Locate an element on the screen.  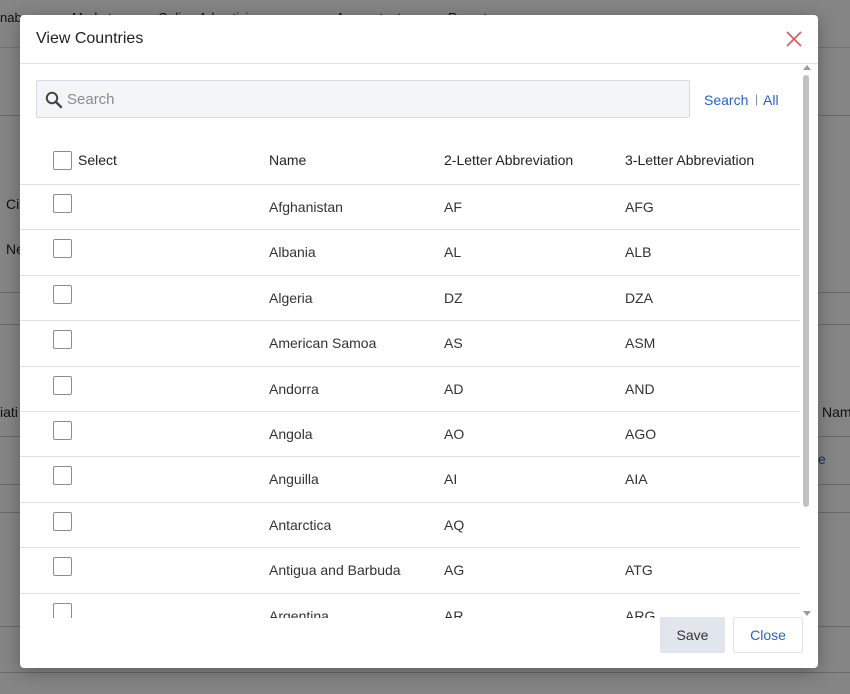
country-abbr3: ARG is located at coordinates (640, 612).